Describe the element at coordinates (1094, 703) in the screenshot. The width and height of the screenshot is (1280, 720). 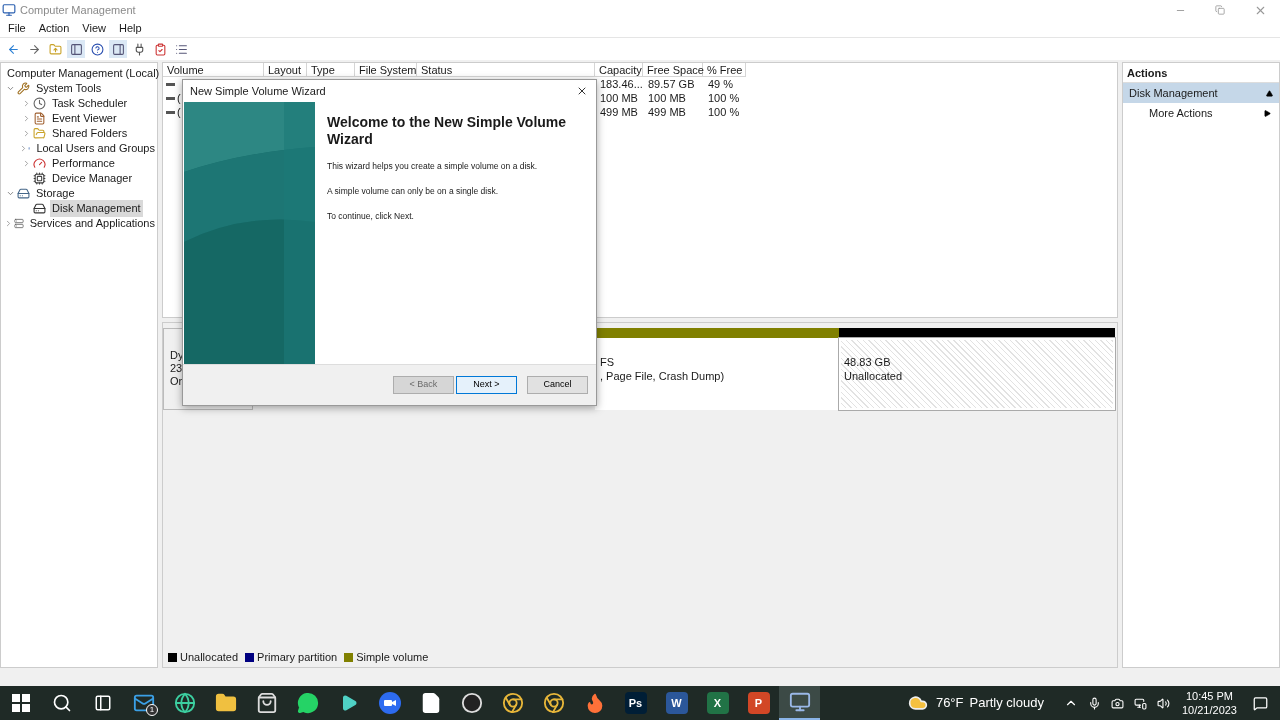
I see `microphone-icon` at that location.